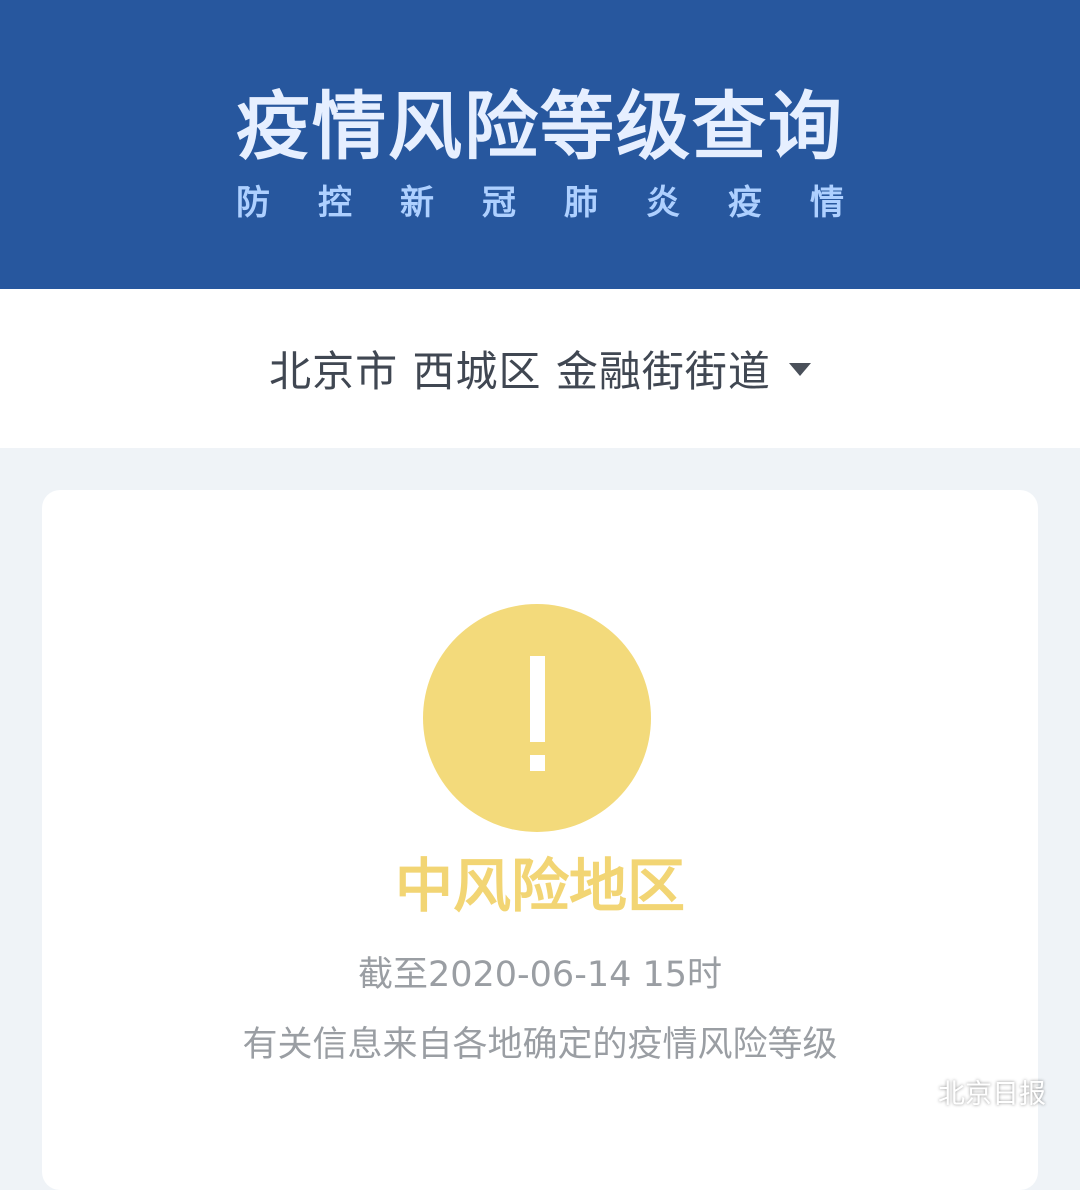 Image resolution: width=1080 pixels, height=1190 pixels. Describe the element at coordinates (912, 1090) in the screenshot. I see `wechat-icon` at that location.